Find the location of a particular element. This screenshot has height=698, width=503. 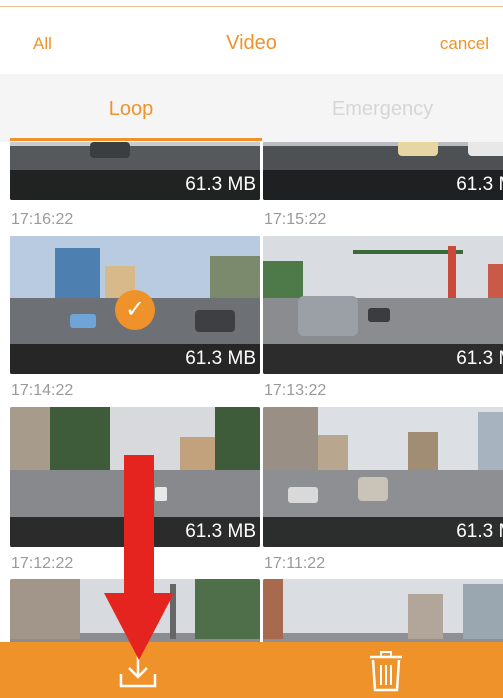

trash-icon is located at coordinates (386, 671).